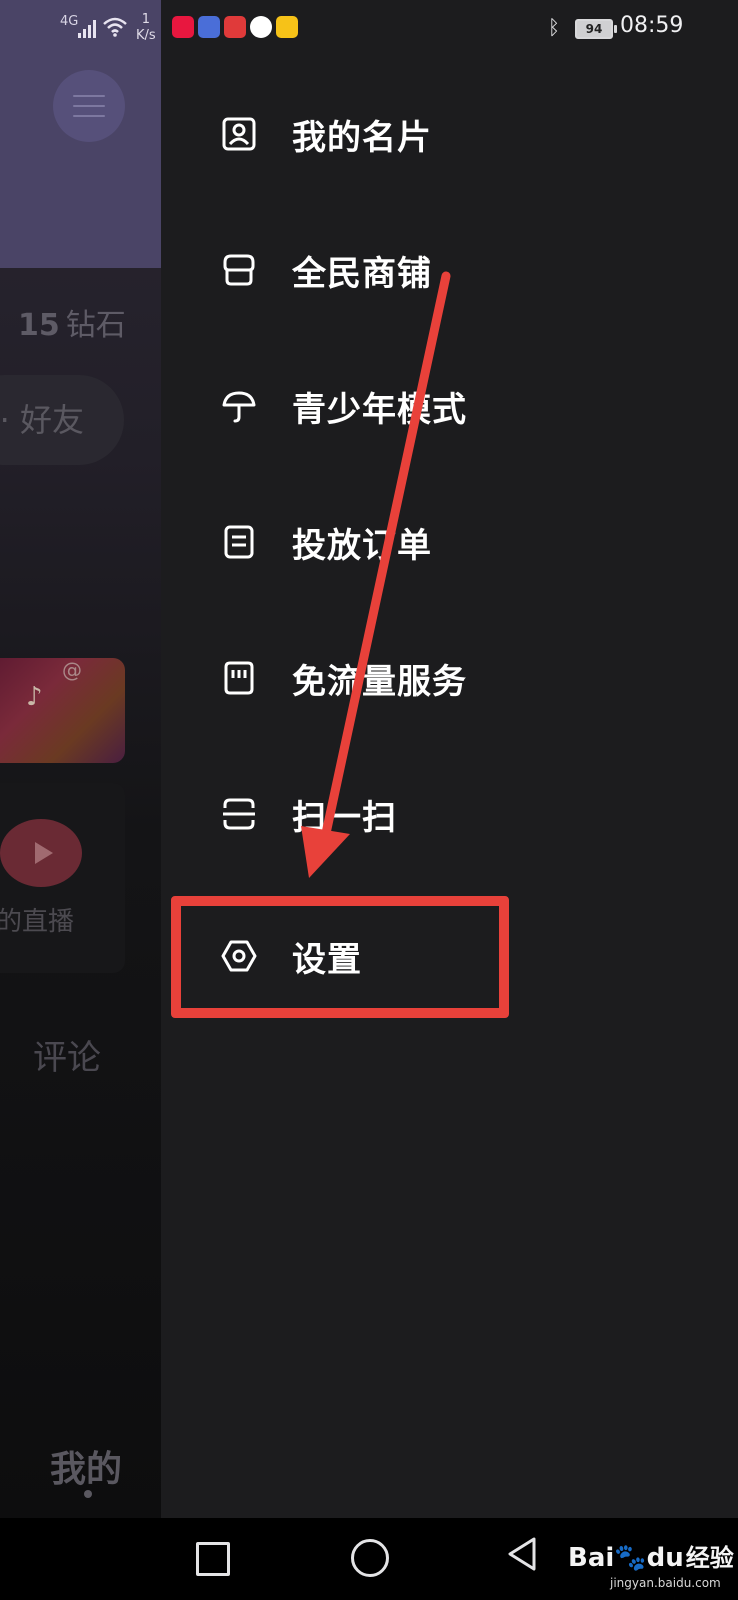 Image resolution: width=738 pixels, height=1600 pixels. Describe the element at coordinates (362, 273) in the screenshot. I see `drawer-item-label: 全民商铺` at that location.